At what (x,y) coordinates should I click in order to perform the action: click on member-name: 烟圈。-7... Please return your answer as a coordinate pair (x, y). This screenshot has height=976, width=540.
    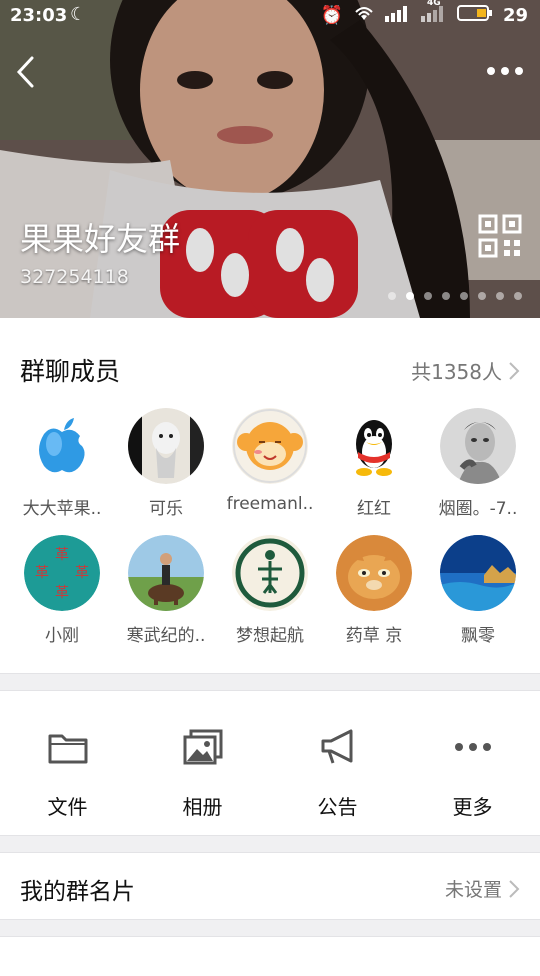
    Looking at the image, I should click on (478, 509).